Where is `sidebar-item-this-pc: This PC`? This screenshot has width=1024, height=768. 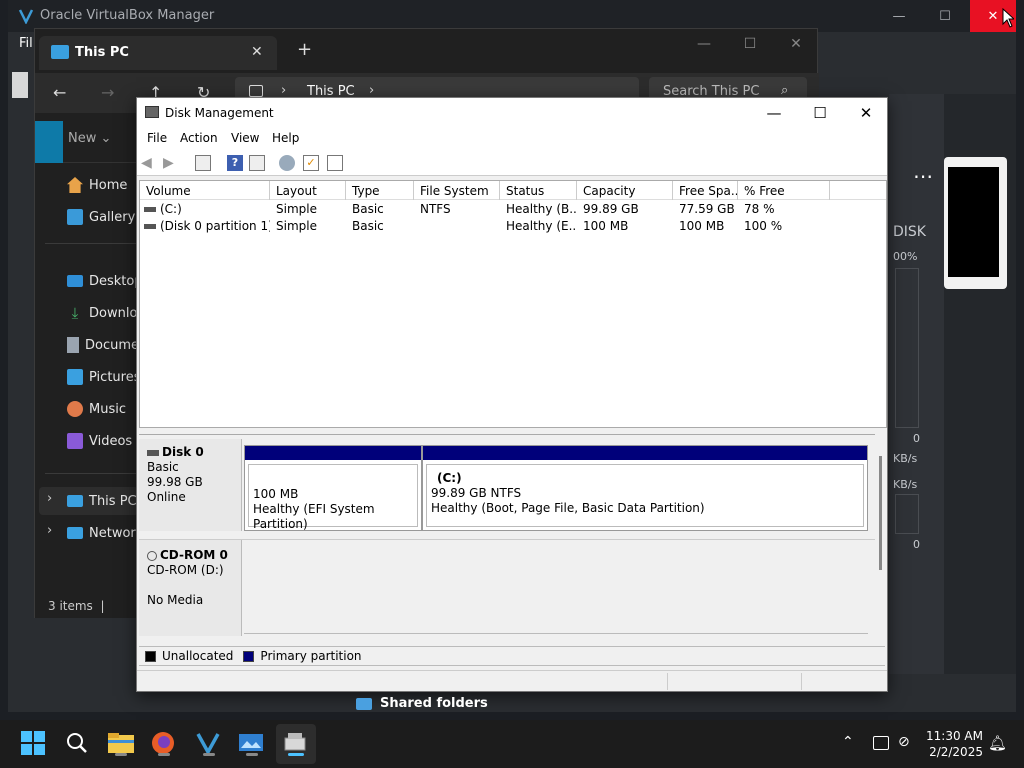
sidebar-item-this-pc: This PC is located at coordinates (103, 501).